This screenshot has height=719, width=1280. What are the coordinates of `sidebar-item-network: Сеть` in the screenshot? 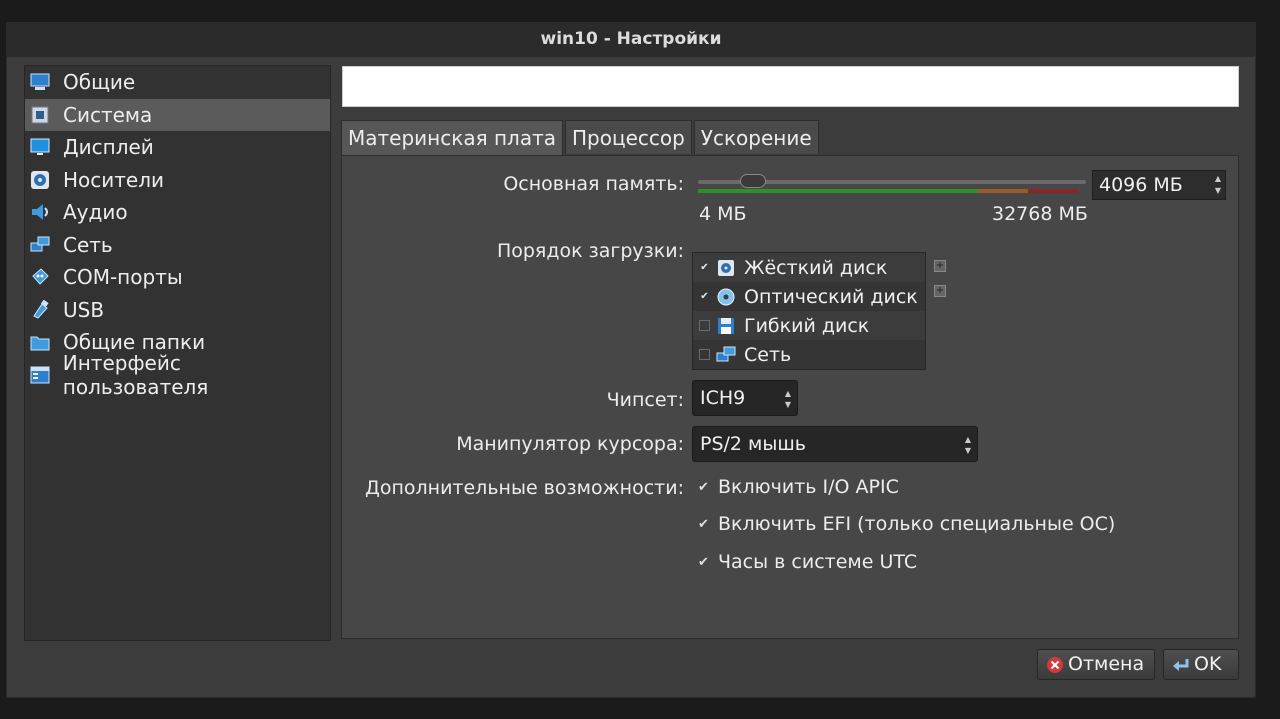 It's located at (177, 245).